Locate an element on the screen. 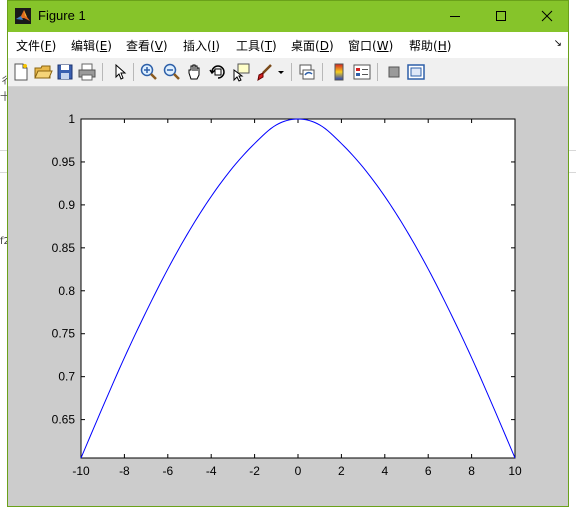 The width and height of the screenshot is (576, 514). brush-button is located at coordinates (265, 72).